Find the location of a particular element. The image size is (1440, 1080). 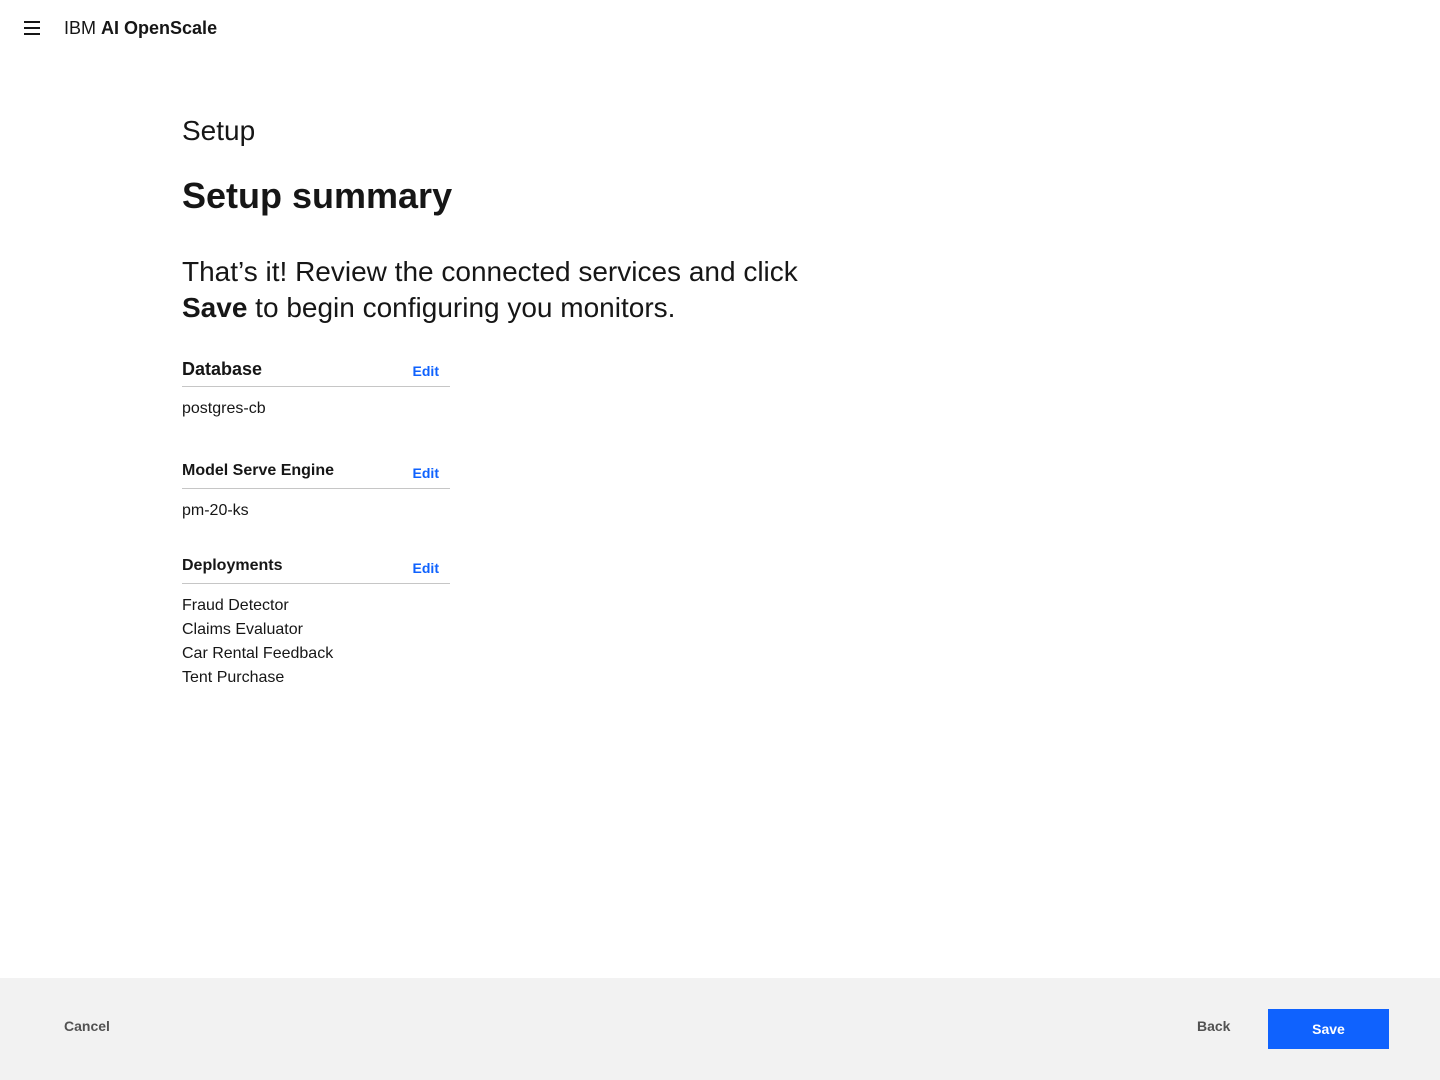

engine-edit-link: Edit is located at coordinates (431, 473).